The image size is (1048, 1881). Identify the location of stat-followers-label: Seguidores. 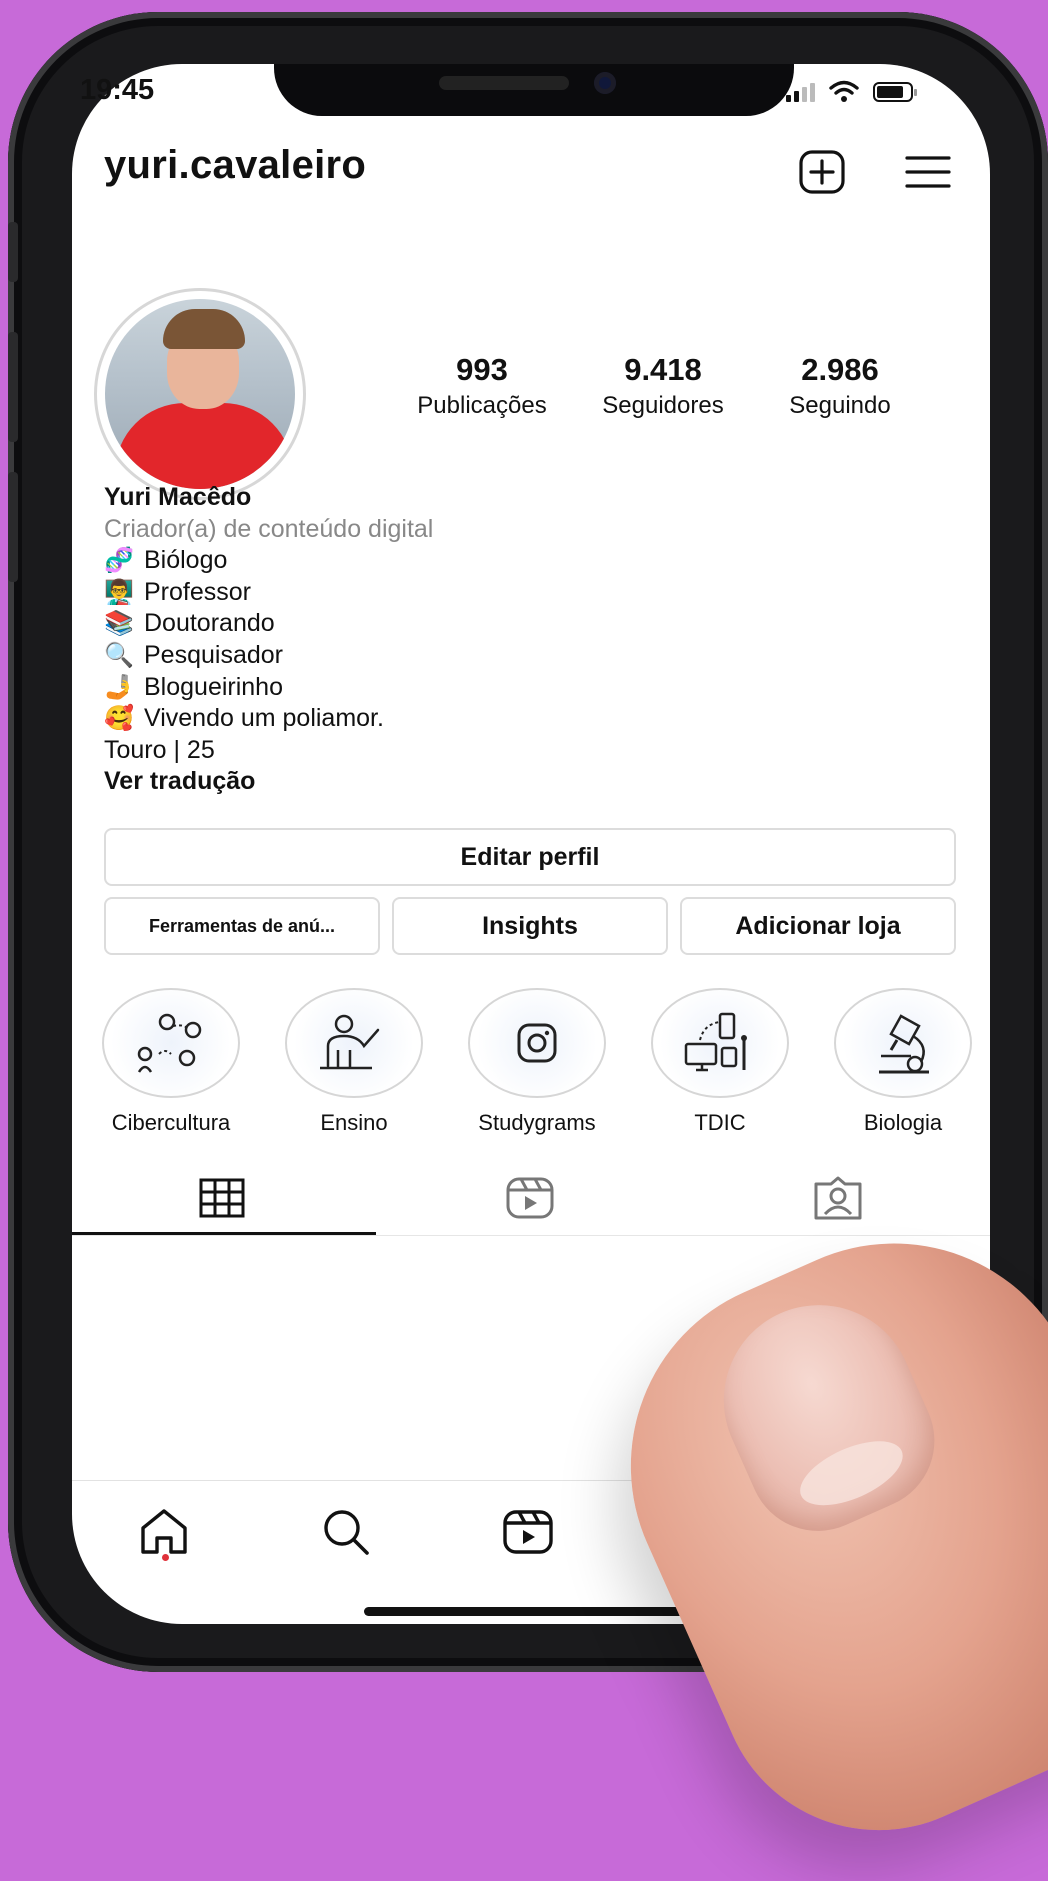
(663, 405).